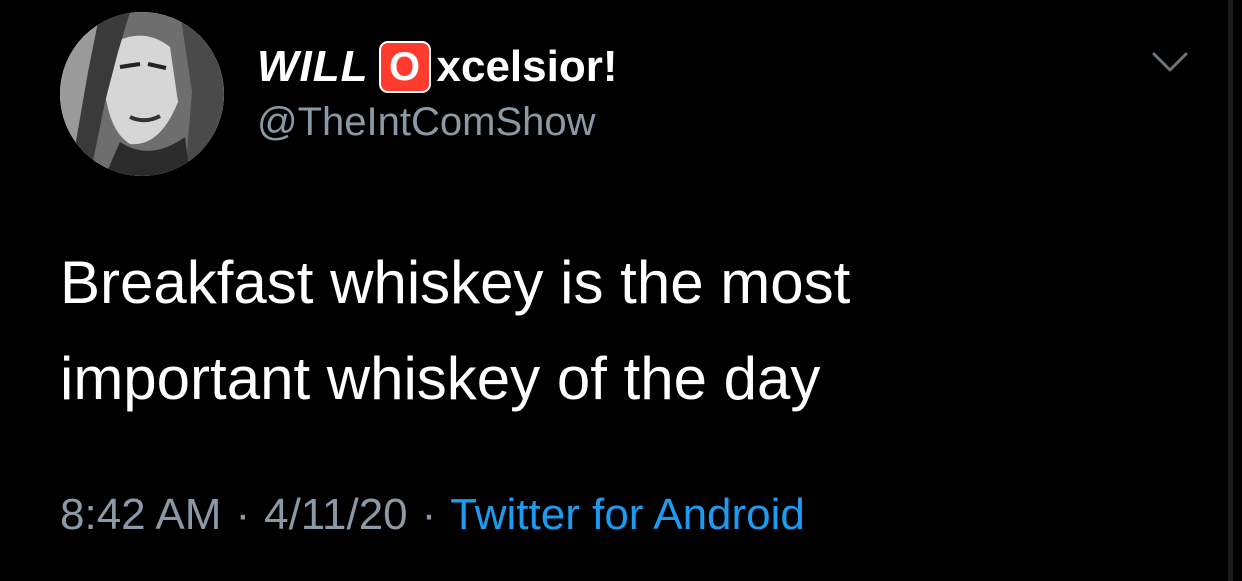  I want to click on avatar-photo, so click(142, 94).